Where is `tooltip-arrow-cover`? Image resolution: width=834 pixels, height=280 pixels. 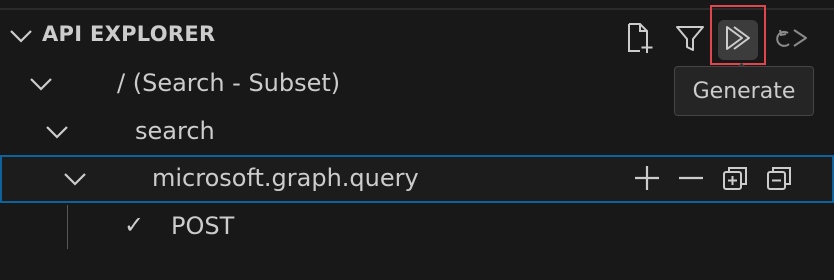
tooltip-arrow-cover is located at coordinates (742, 77).